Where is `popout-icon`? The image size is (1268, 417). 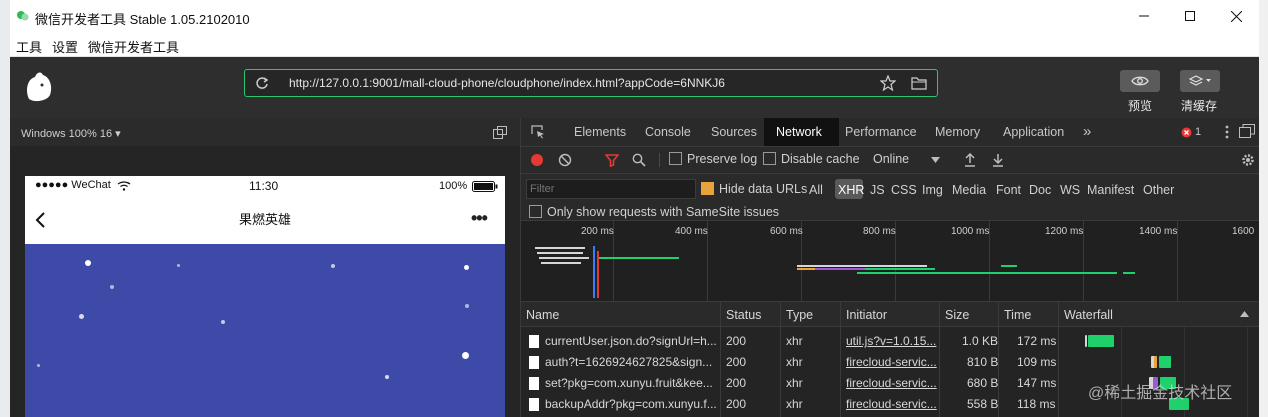 popout-icon is located at coordinates (500, 132).